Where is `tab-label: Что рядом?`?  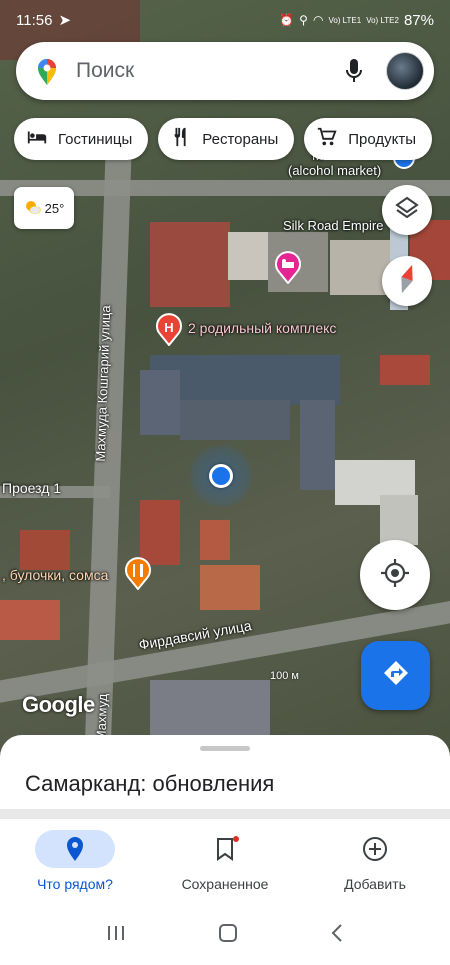
tab-label: Что рядом? is located at coordinates (75, 884).